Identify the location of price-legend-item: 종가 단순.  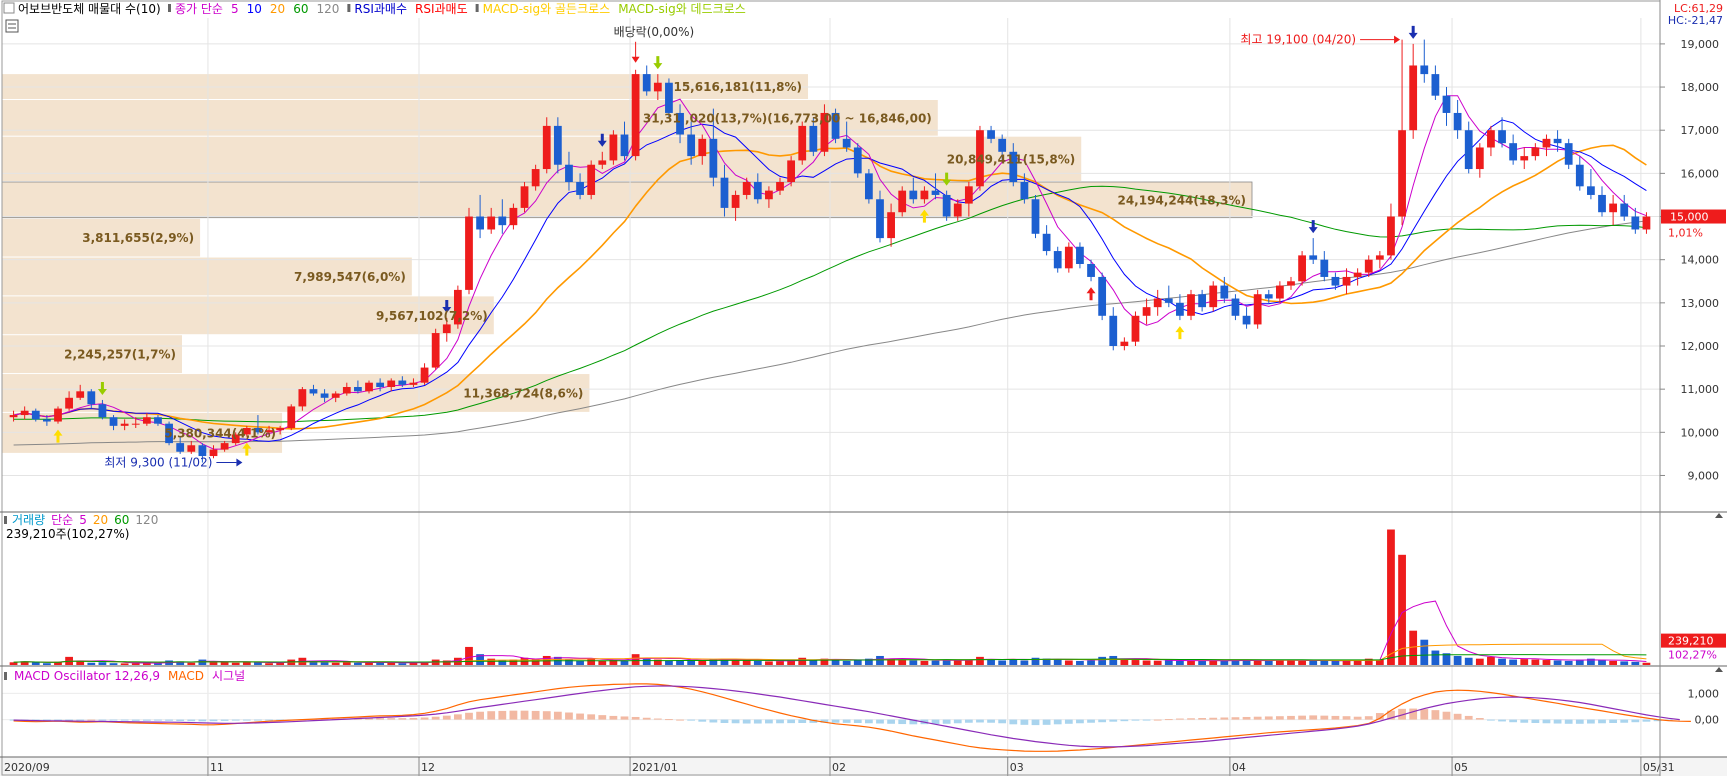
(199, 9).